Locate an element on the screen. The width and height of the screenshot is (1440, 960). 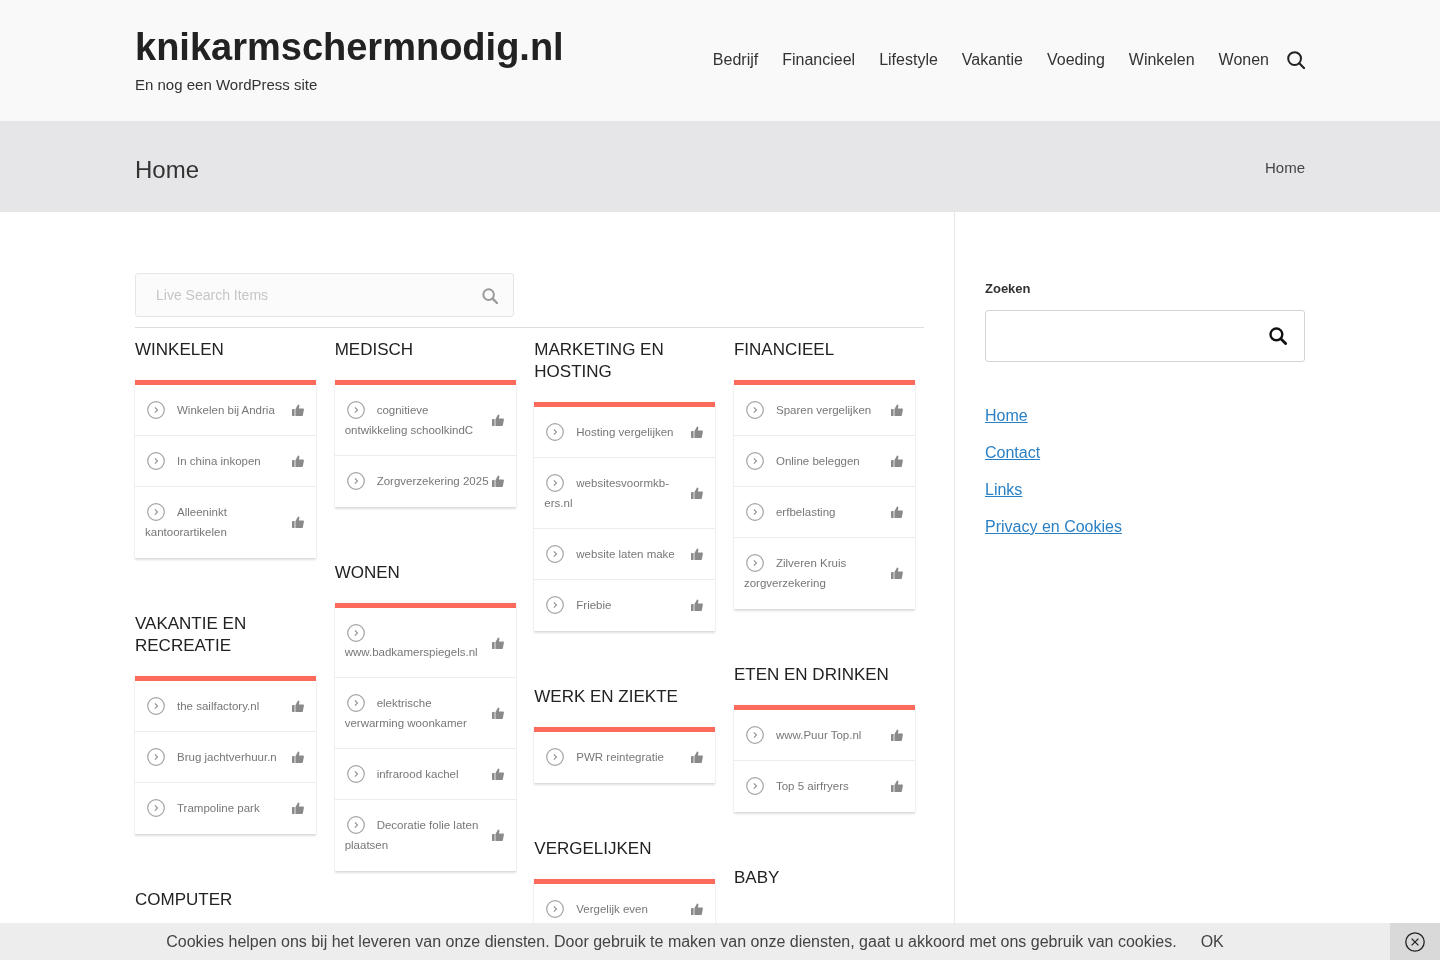
category-heading: WONEN is located at coordinates (367, 573).